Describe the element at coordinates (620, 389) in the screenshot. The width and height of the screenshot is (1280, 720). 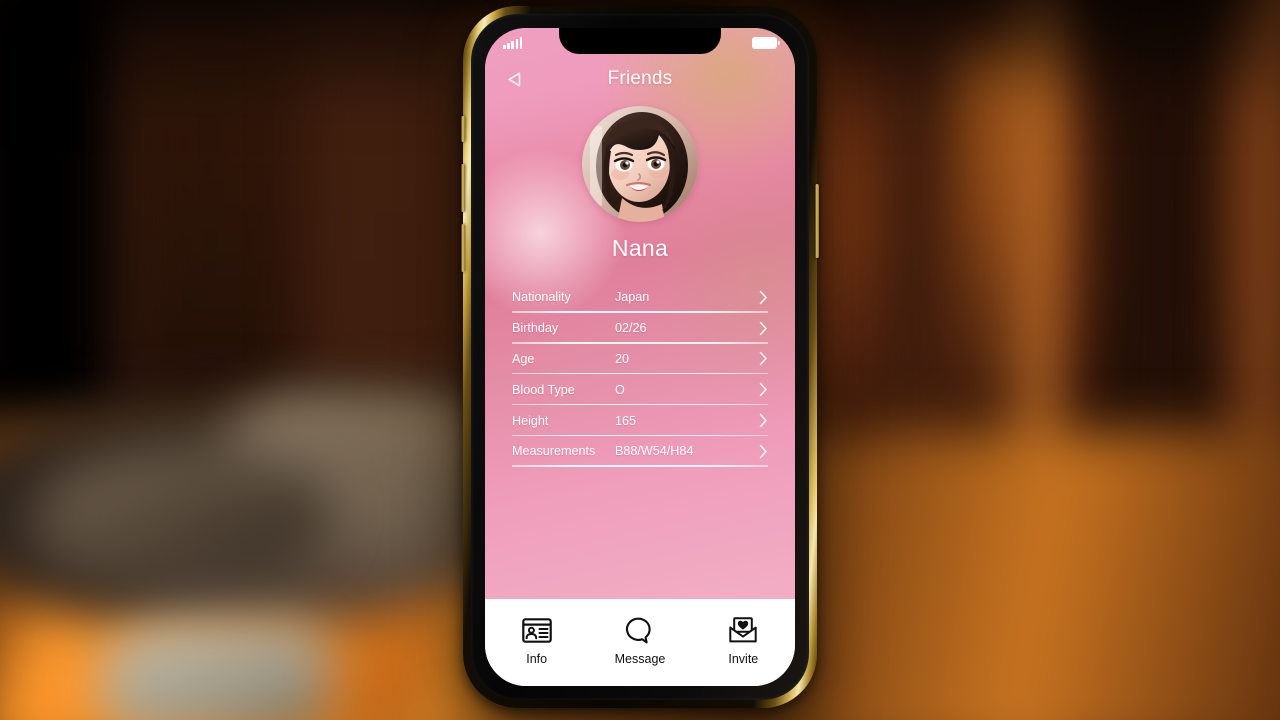
I see `info-value: O` at that location.